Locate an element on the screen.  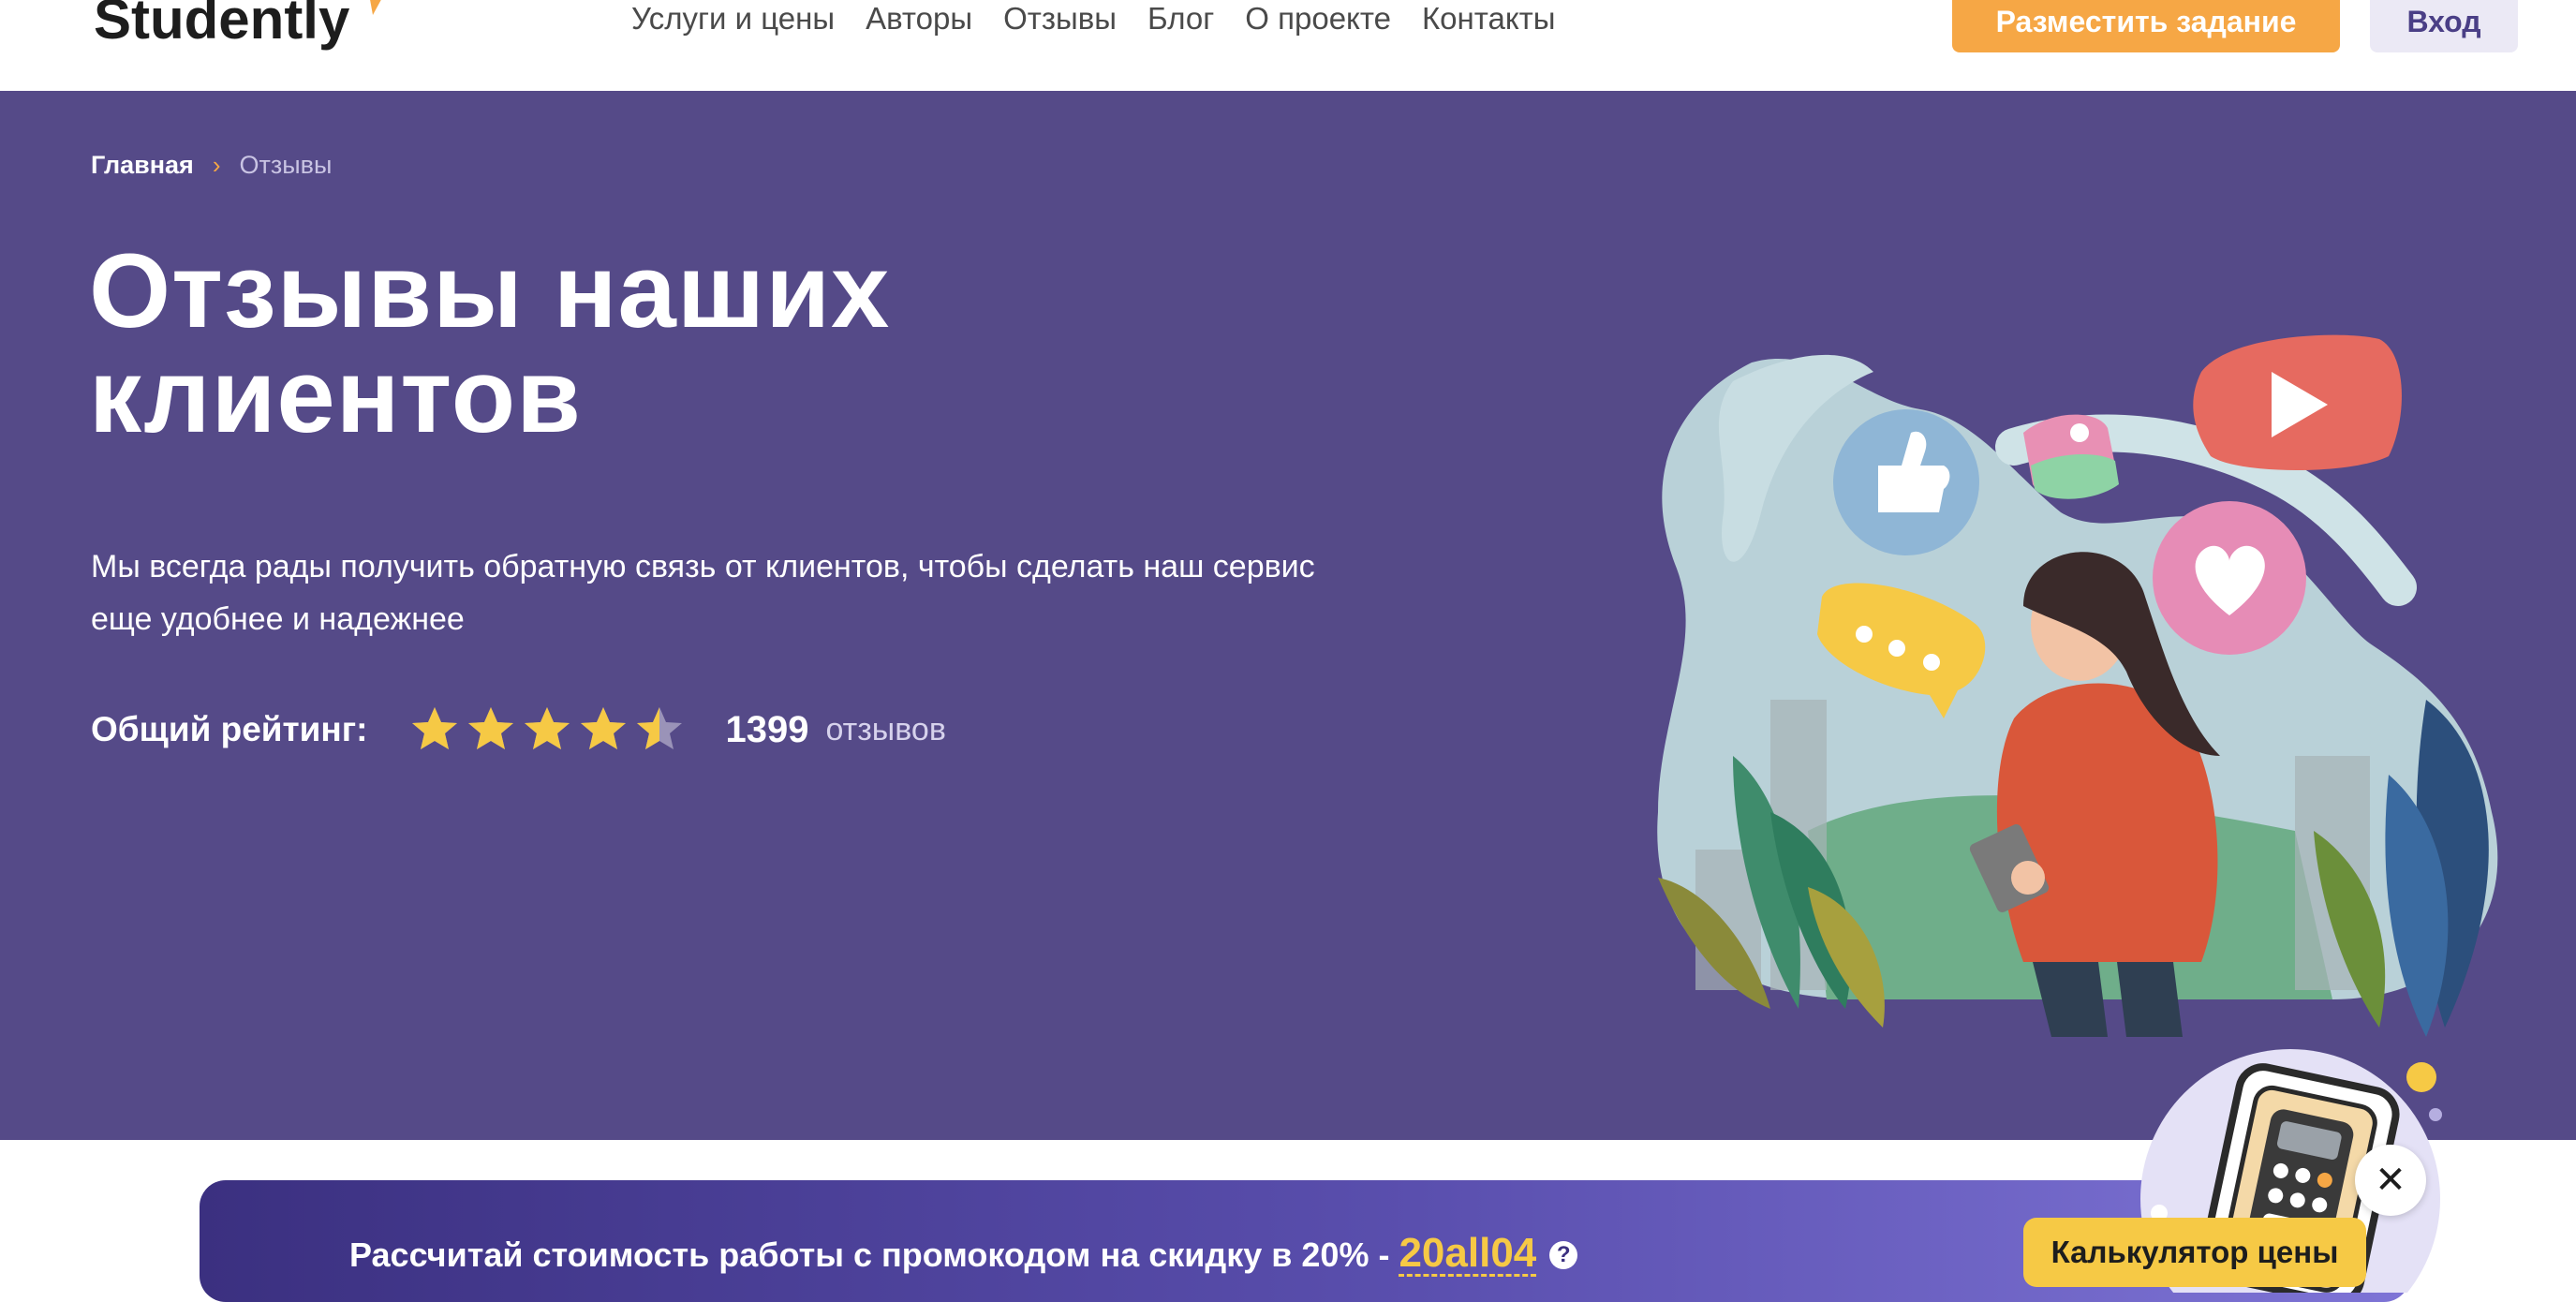
breadcrumb-home-link: Главная is located at coordinates (142, 165).